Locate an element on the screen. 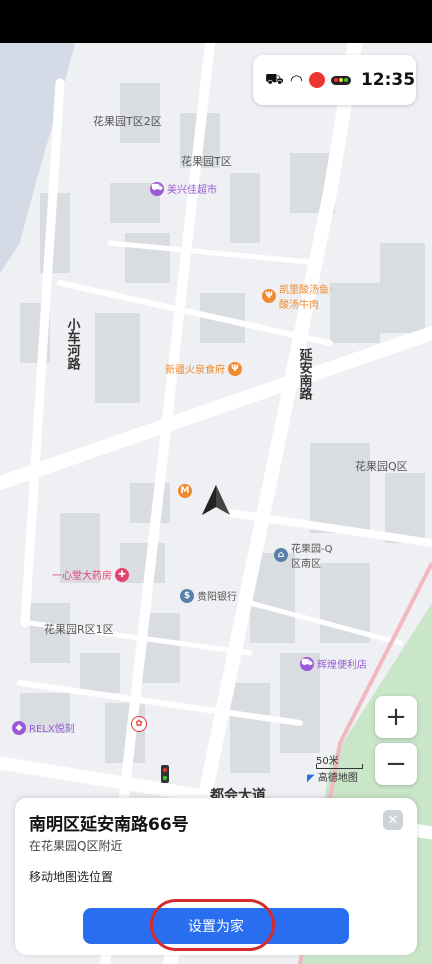  map-credit: ◤ 高德地图 is located at coordinates (332, 778).